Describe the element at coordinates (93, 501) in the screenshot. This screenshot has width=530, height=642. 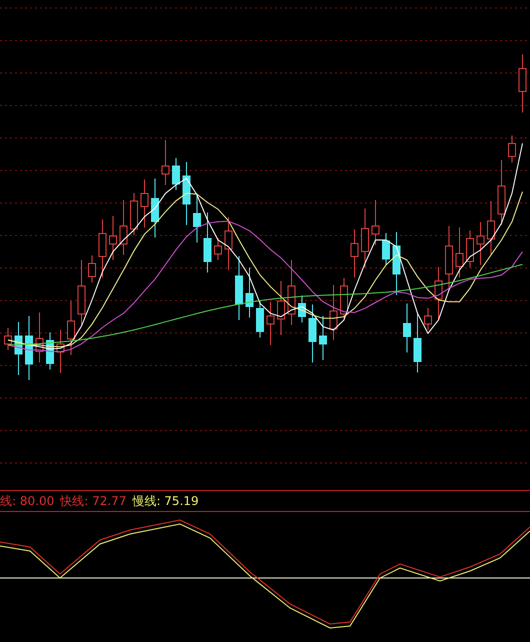
I see `indicator-legend-item: 快线: 72.77` at that location.